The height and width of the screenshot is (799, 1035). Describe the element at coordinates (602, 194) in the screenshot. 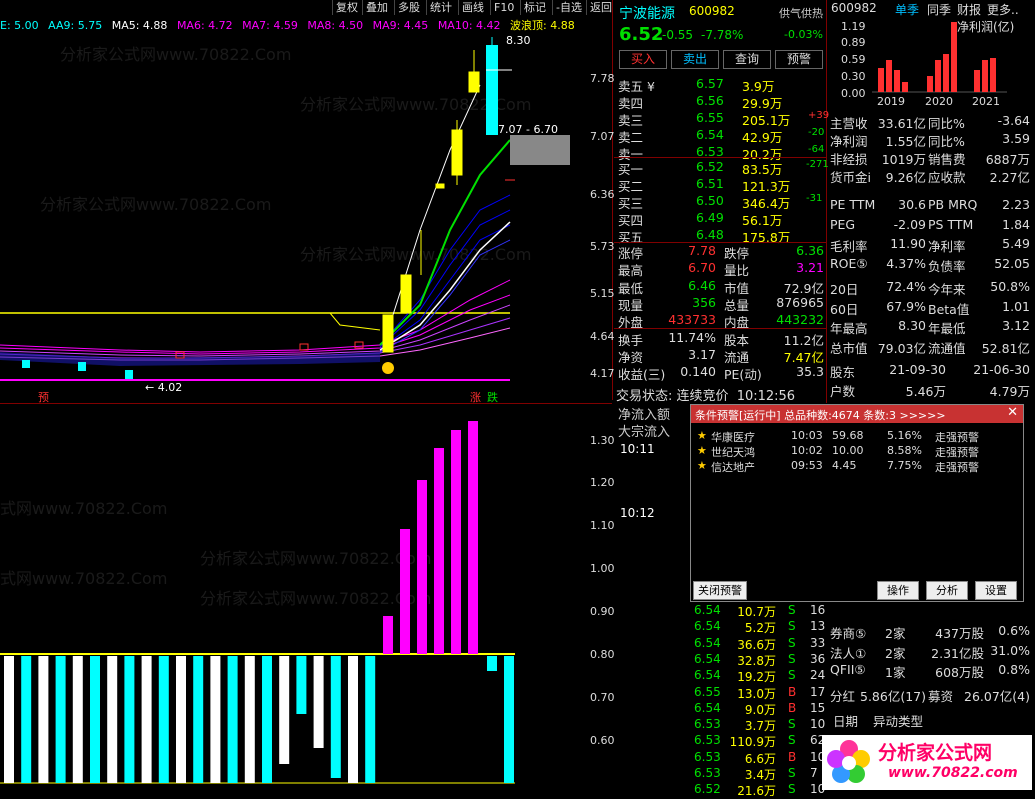

I see `price-axis-2: 6.36` at that location.